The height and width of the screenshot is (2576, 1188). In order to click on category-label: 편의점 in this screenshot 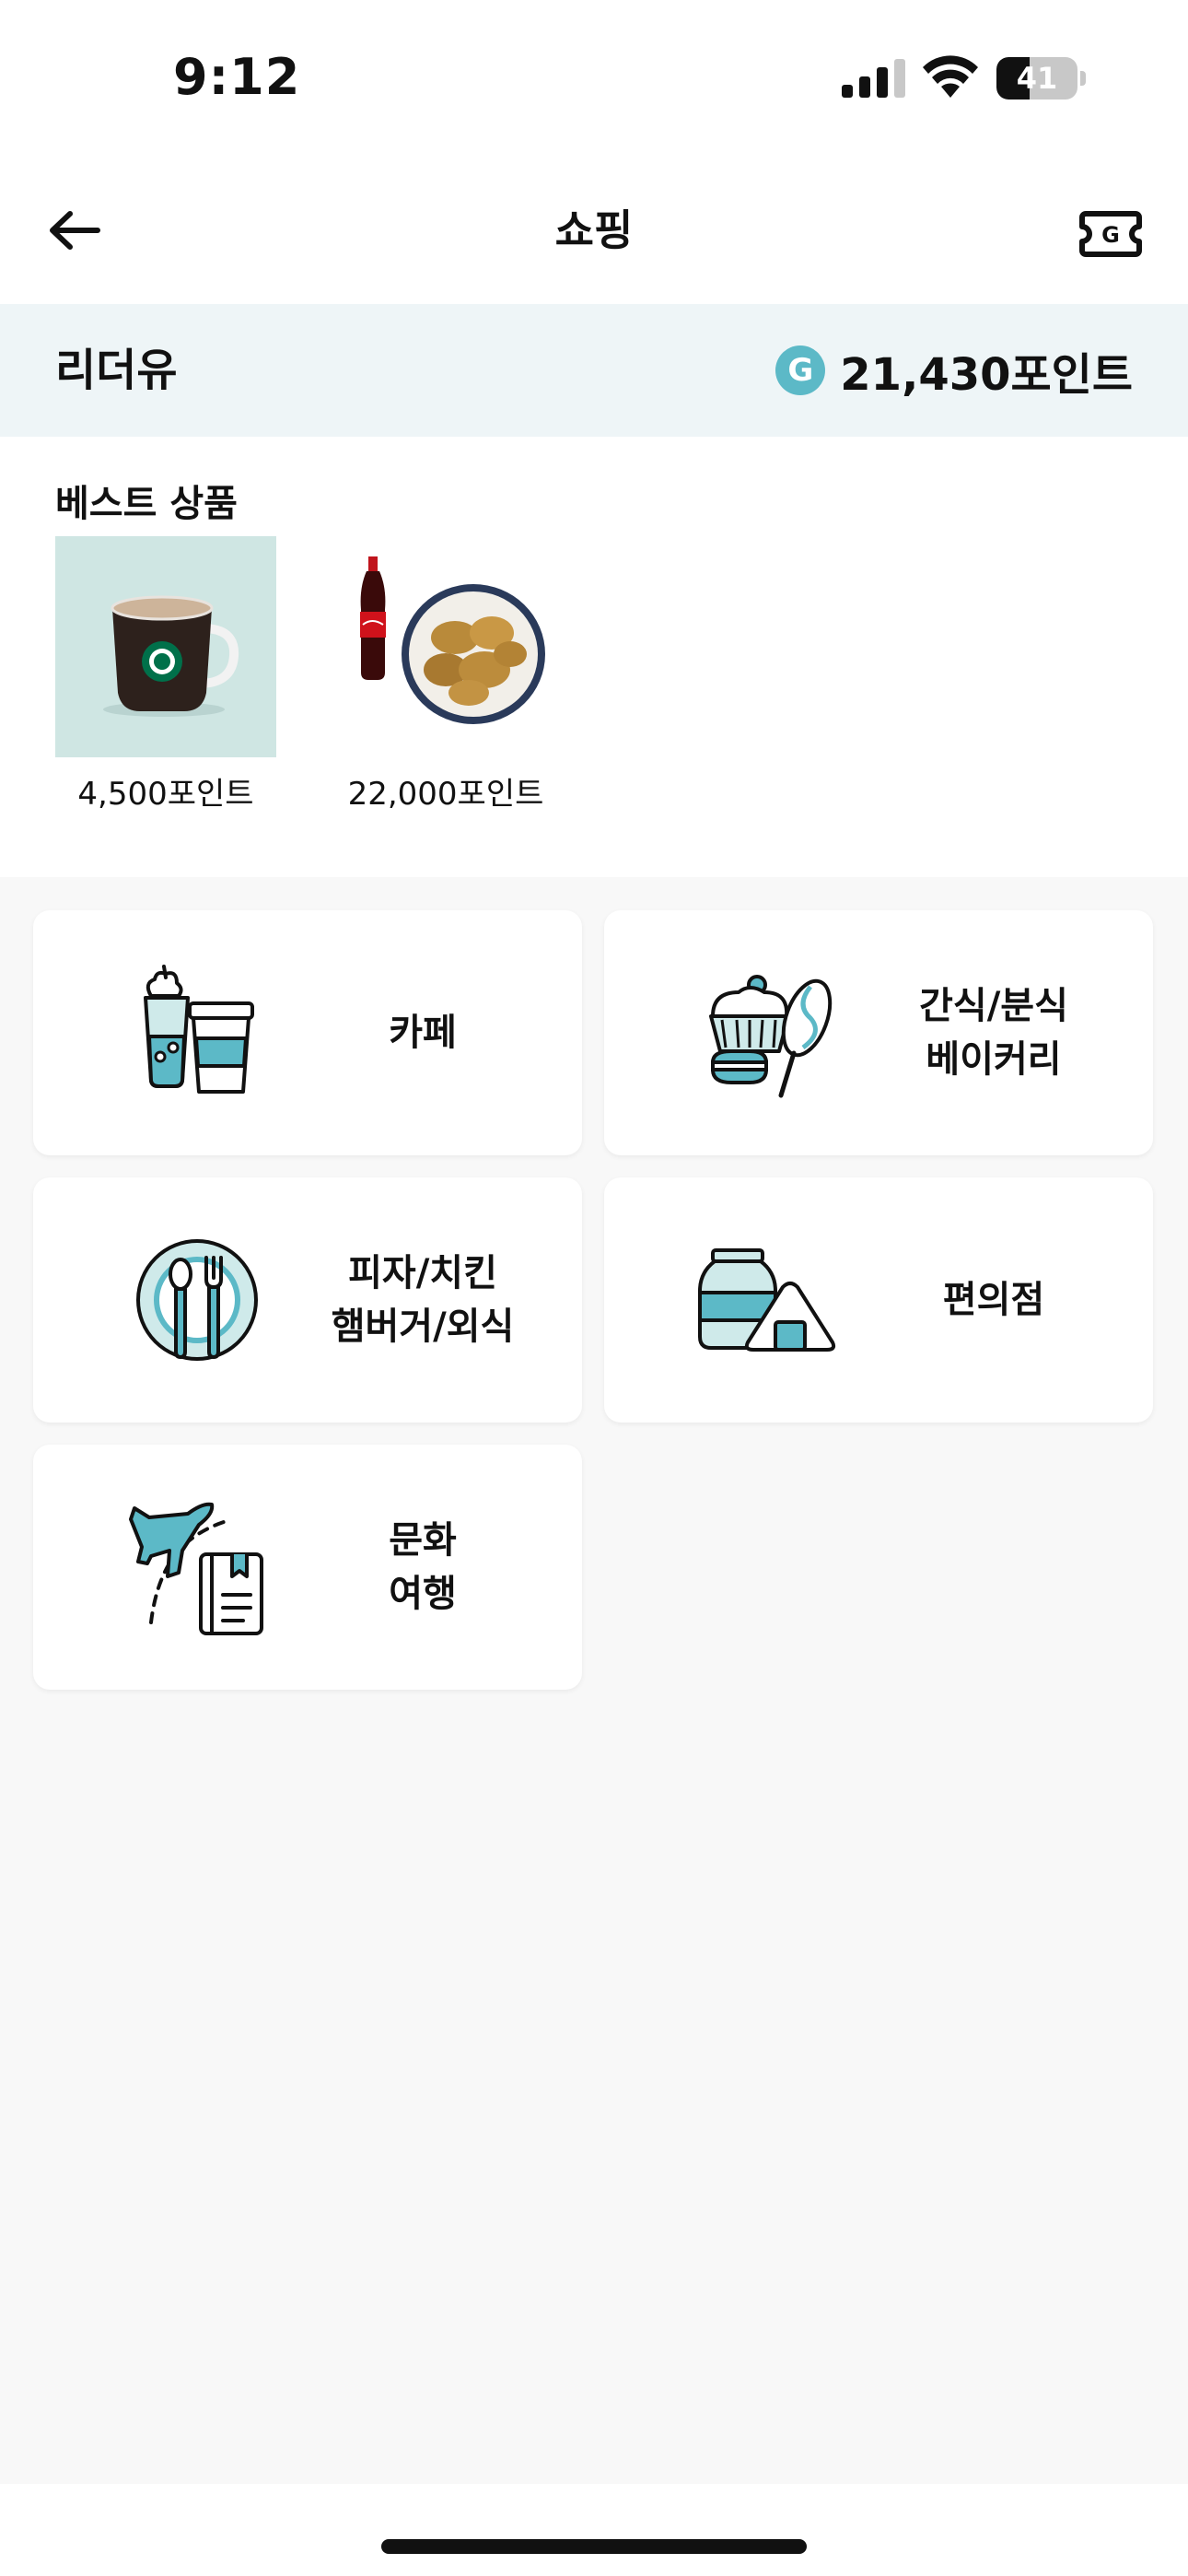, I will do `click(993, 1300)`.